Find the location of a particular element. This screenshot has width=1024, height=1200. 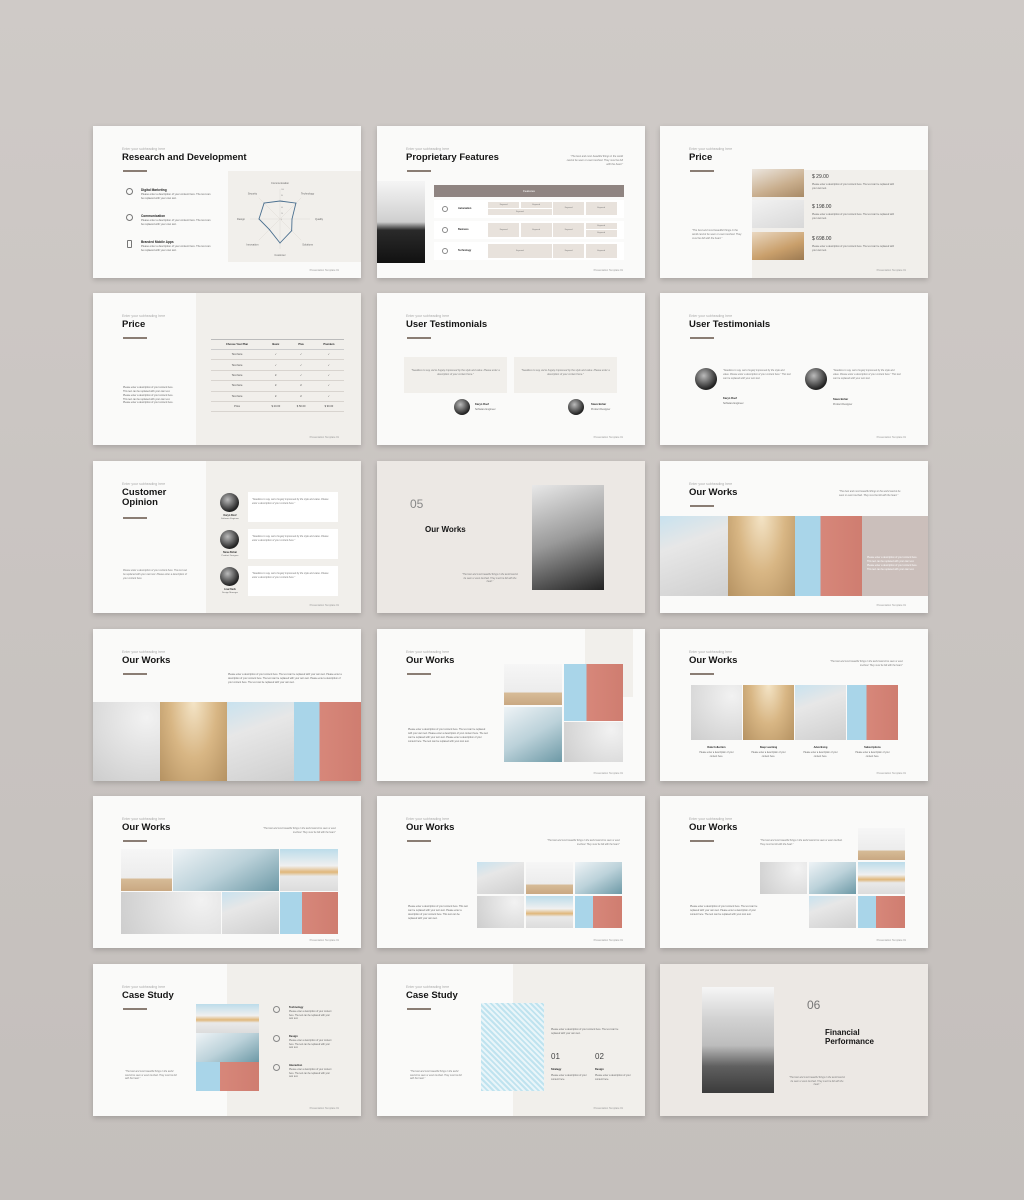

gear-icon is located at coordinates (445, 209).